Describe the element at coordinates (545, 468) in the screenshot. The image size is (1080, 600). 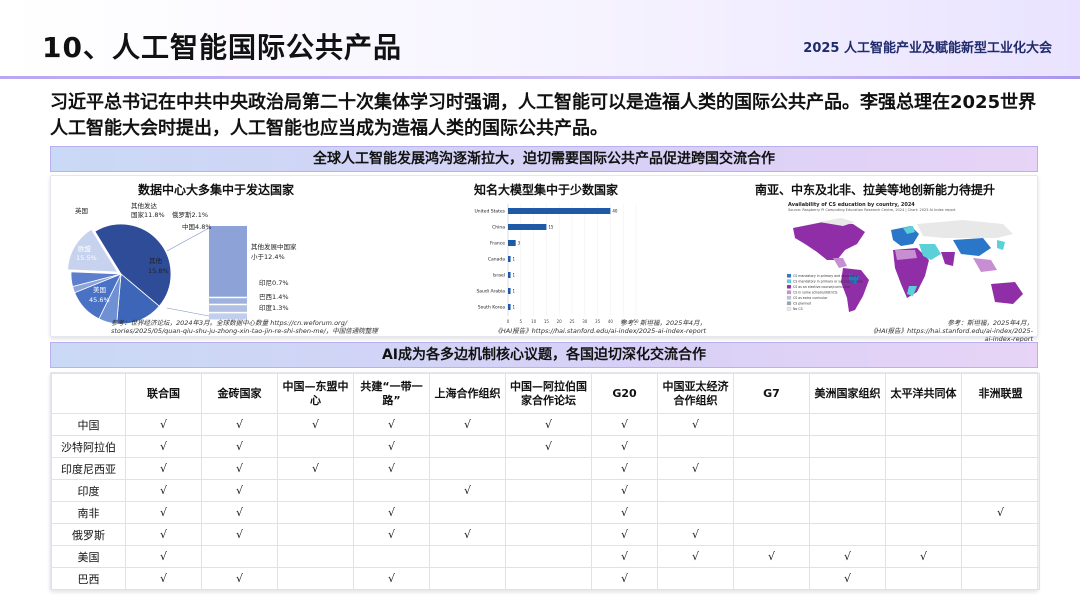
I see `table-row: 印度尼西亚 √ √ √ √ √ √` at that location.